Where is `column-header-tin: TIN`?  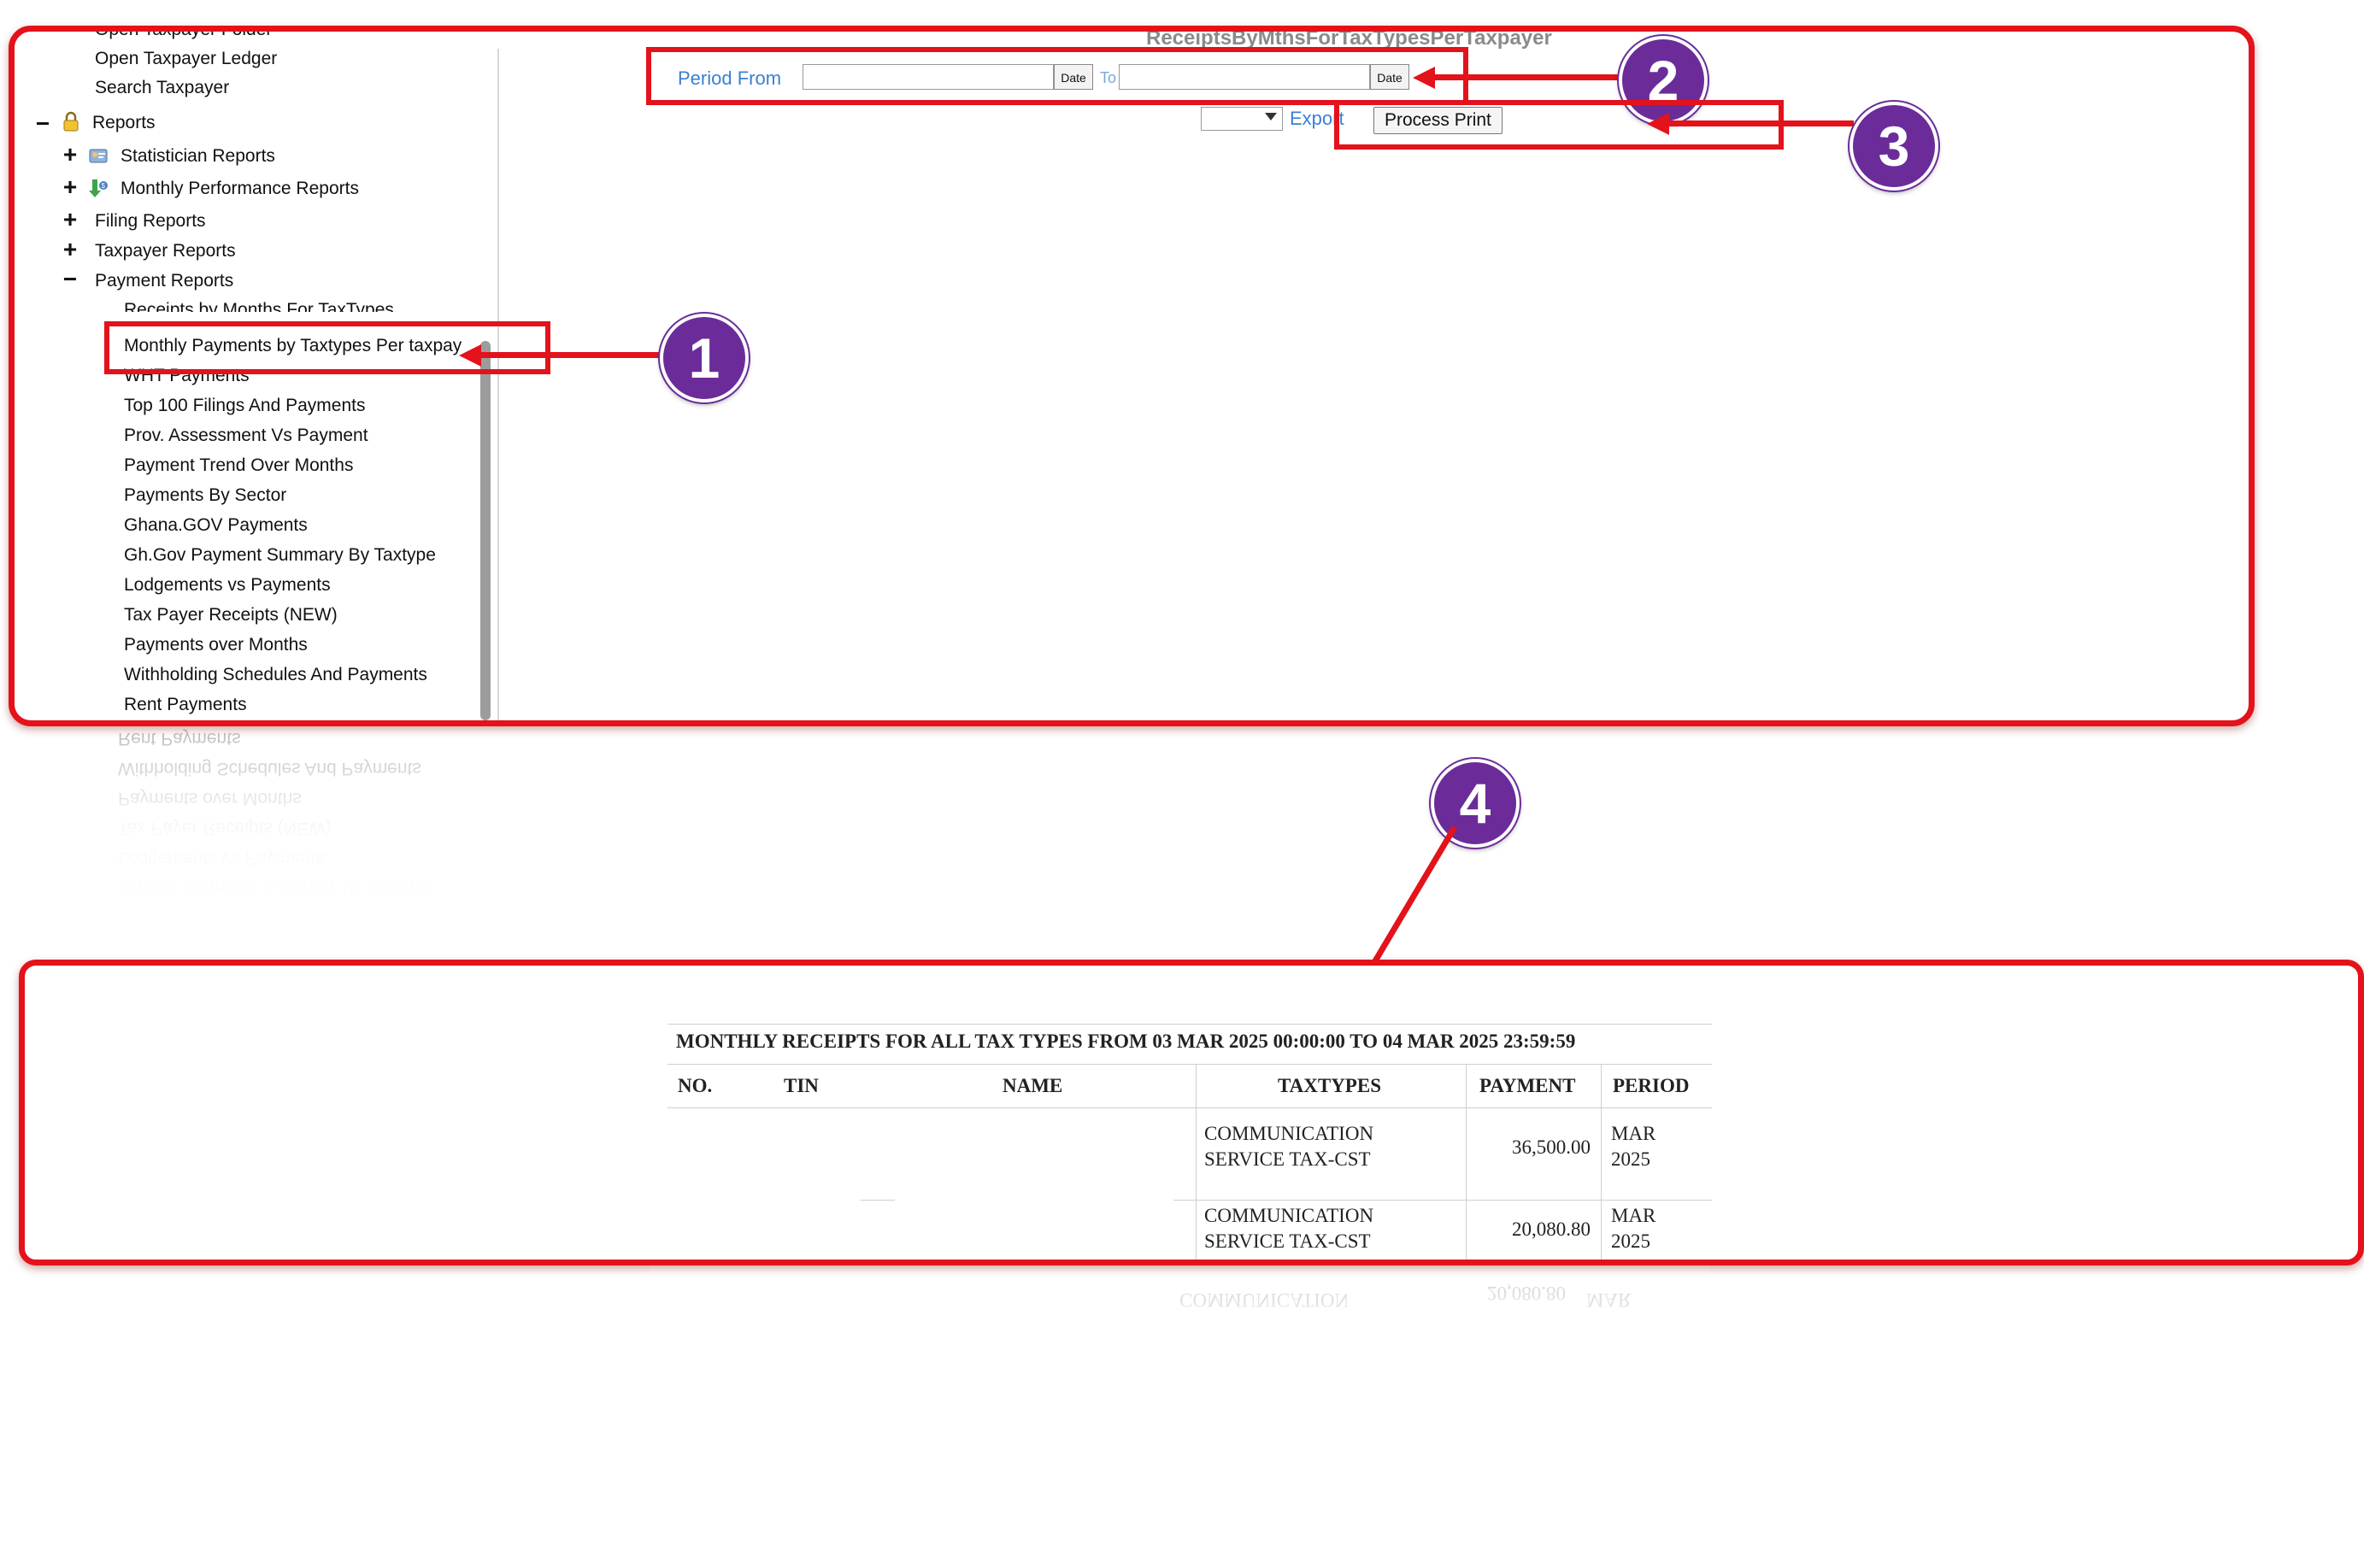
column-header-tin: TIN is located at coordinates (802, 1085).